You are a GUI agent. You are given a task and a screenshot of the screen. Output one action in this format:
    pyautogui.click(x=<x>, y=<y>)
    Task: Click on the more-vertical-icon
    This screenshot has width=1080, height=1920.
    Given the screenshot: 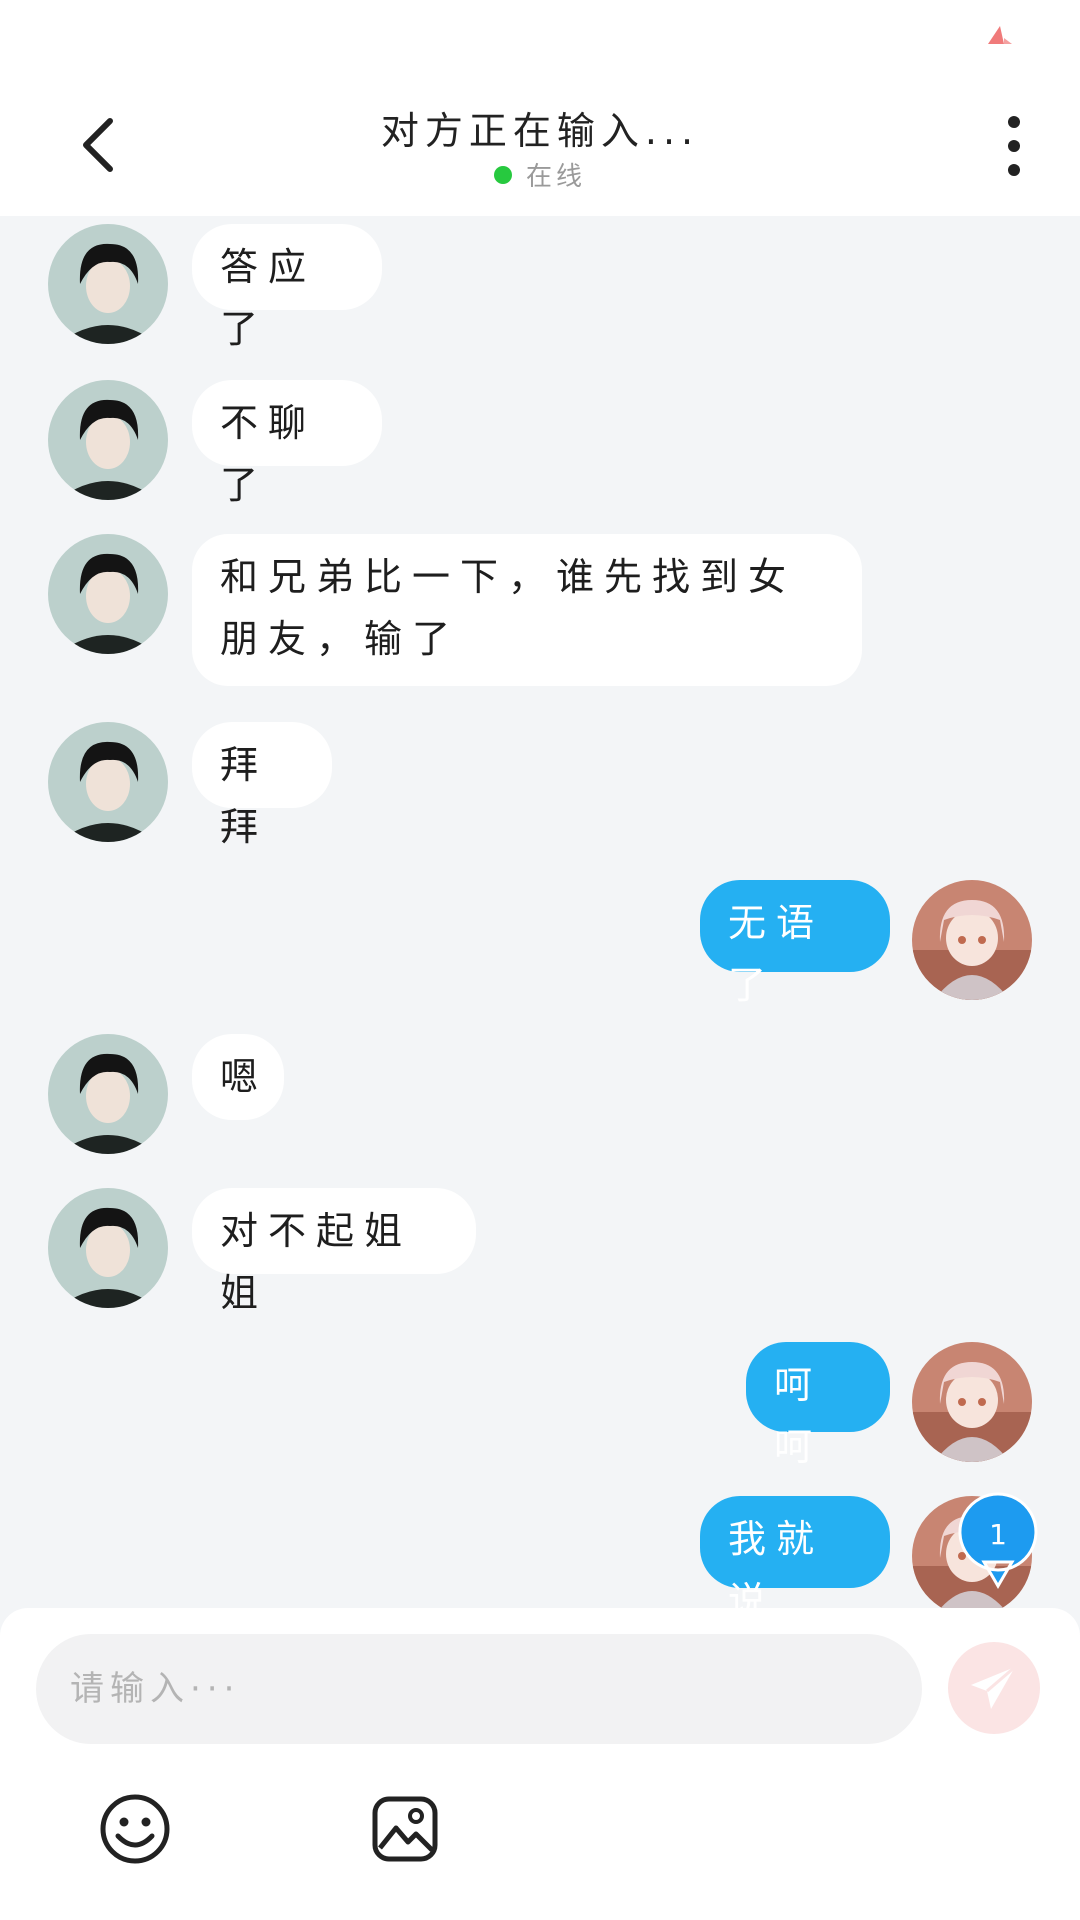 What is the action you would take?
    pyautogui.click(x=1014, y=122)
    